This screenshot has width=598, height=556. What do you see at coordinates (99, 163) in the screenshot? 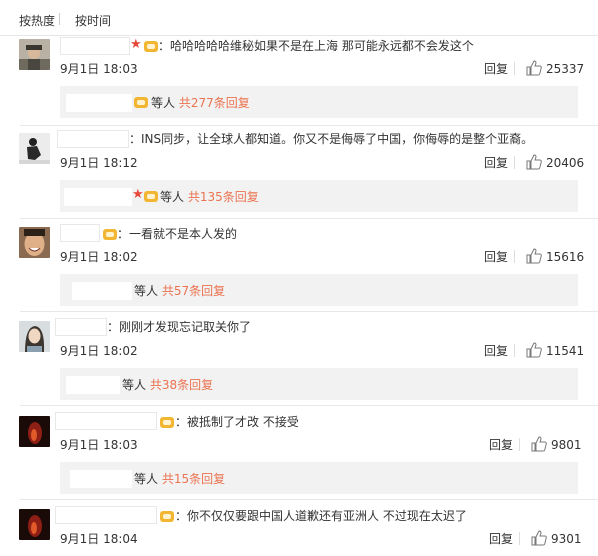
I see `comment-time: 9月1日 18:12` at bounding box center [99, 163].